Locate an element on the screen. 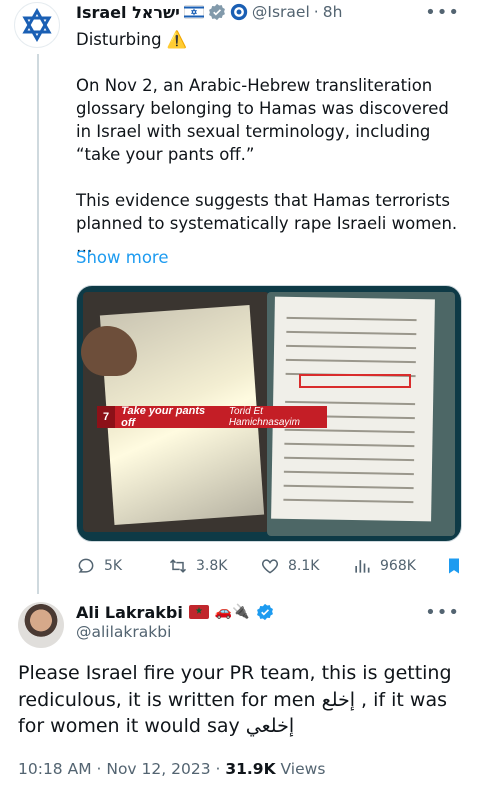 Image resolution: width=480 pixels, height=800 pixels. israel-flag-icon is located at coordinates (193, 12).